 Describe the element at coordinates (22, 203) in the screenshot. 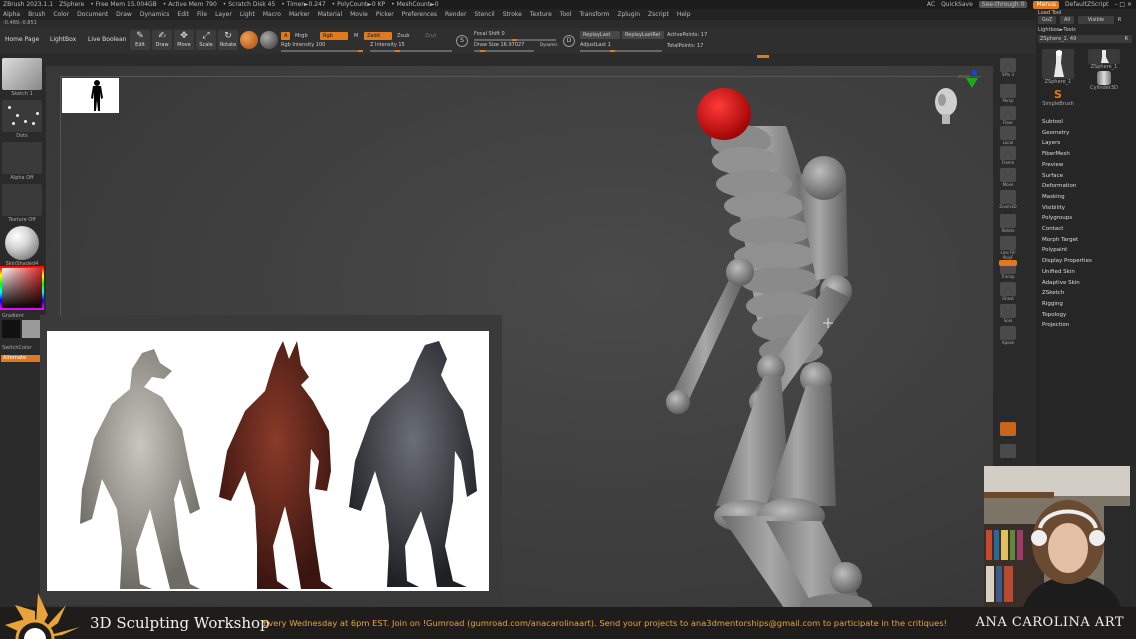

I see `texture-selector: Texture Off` at that location.